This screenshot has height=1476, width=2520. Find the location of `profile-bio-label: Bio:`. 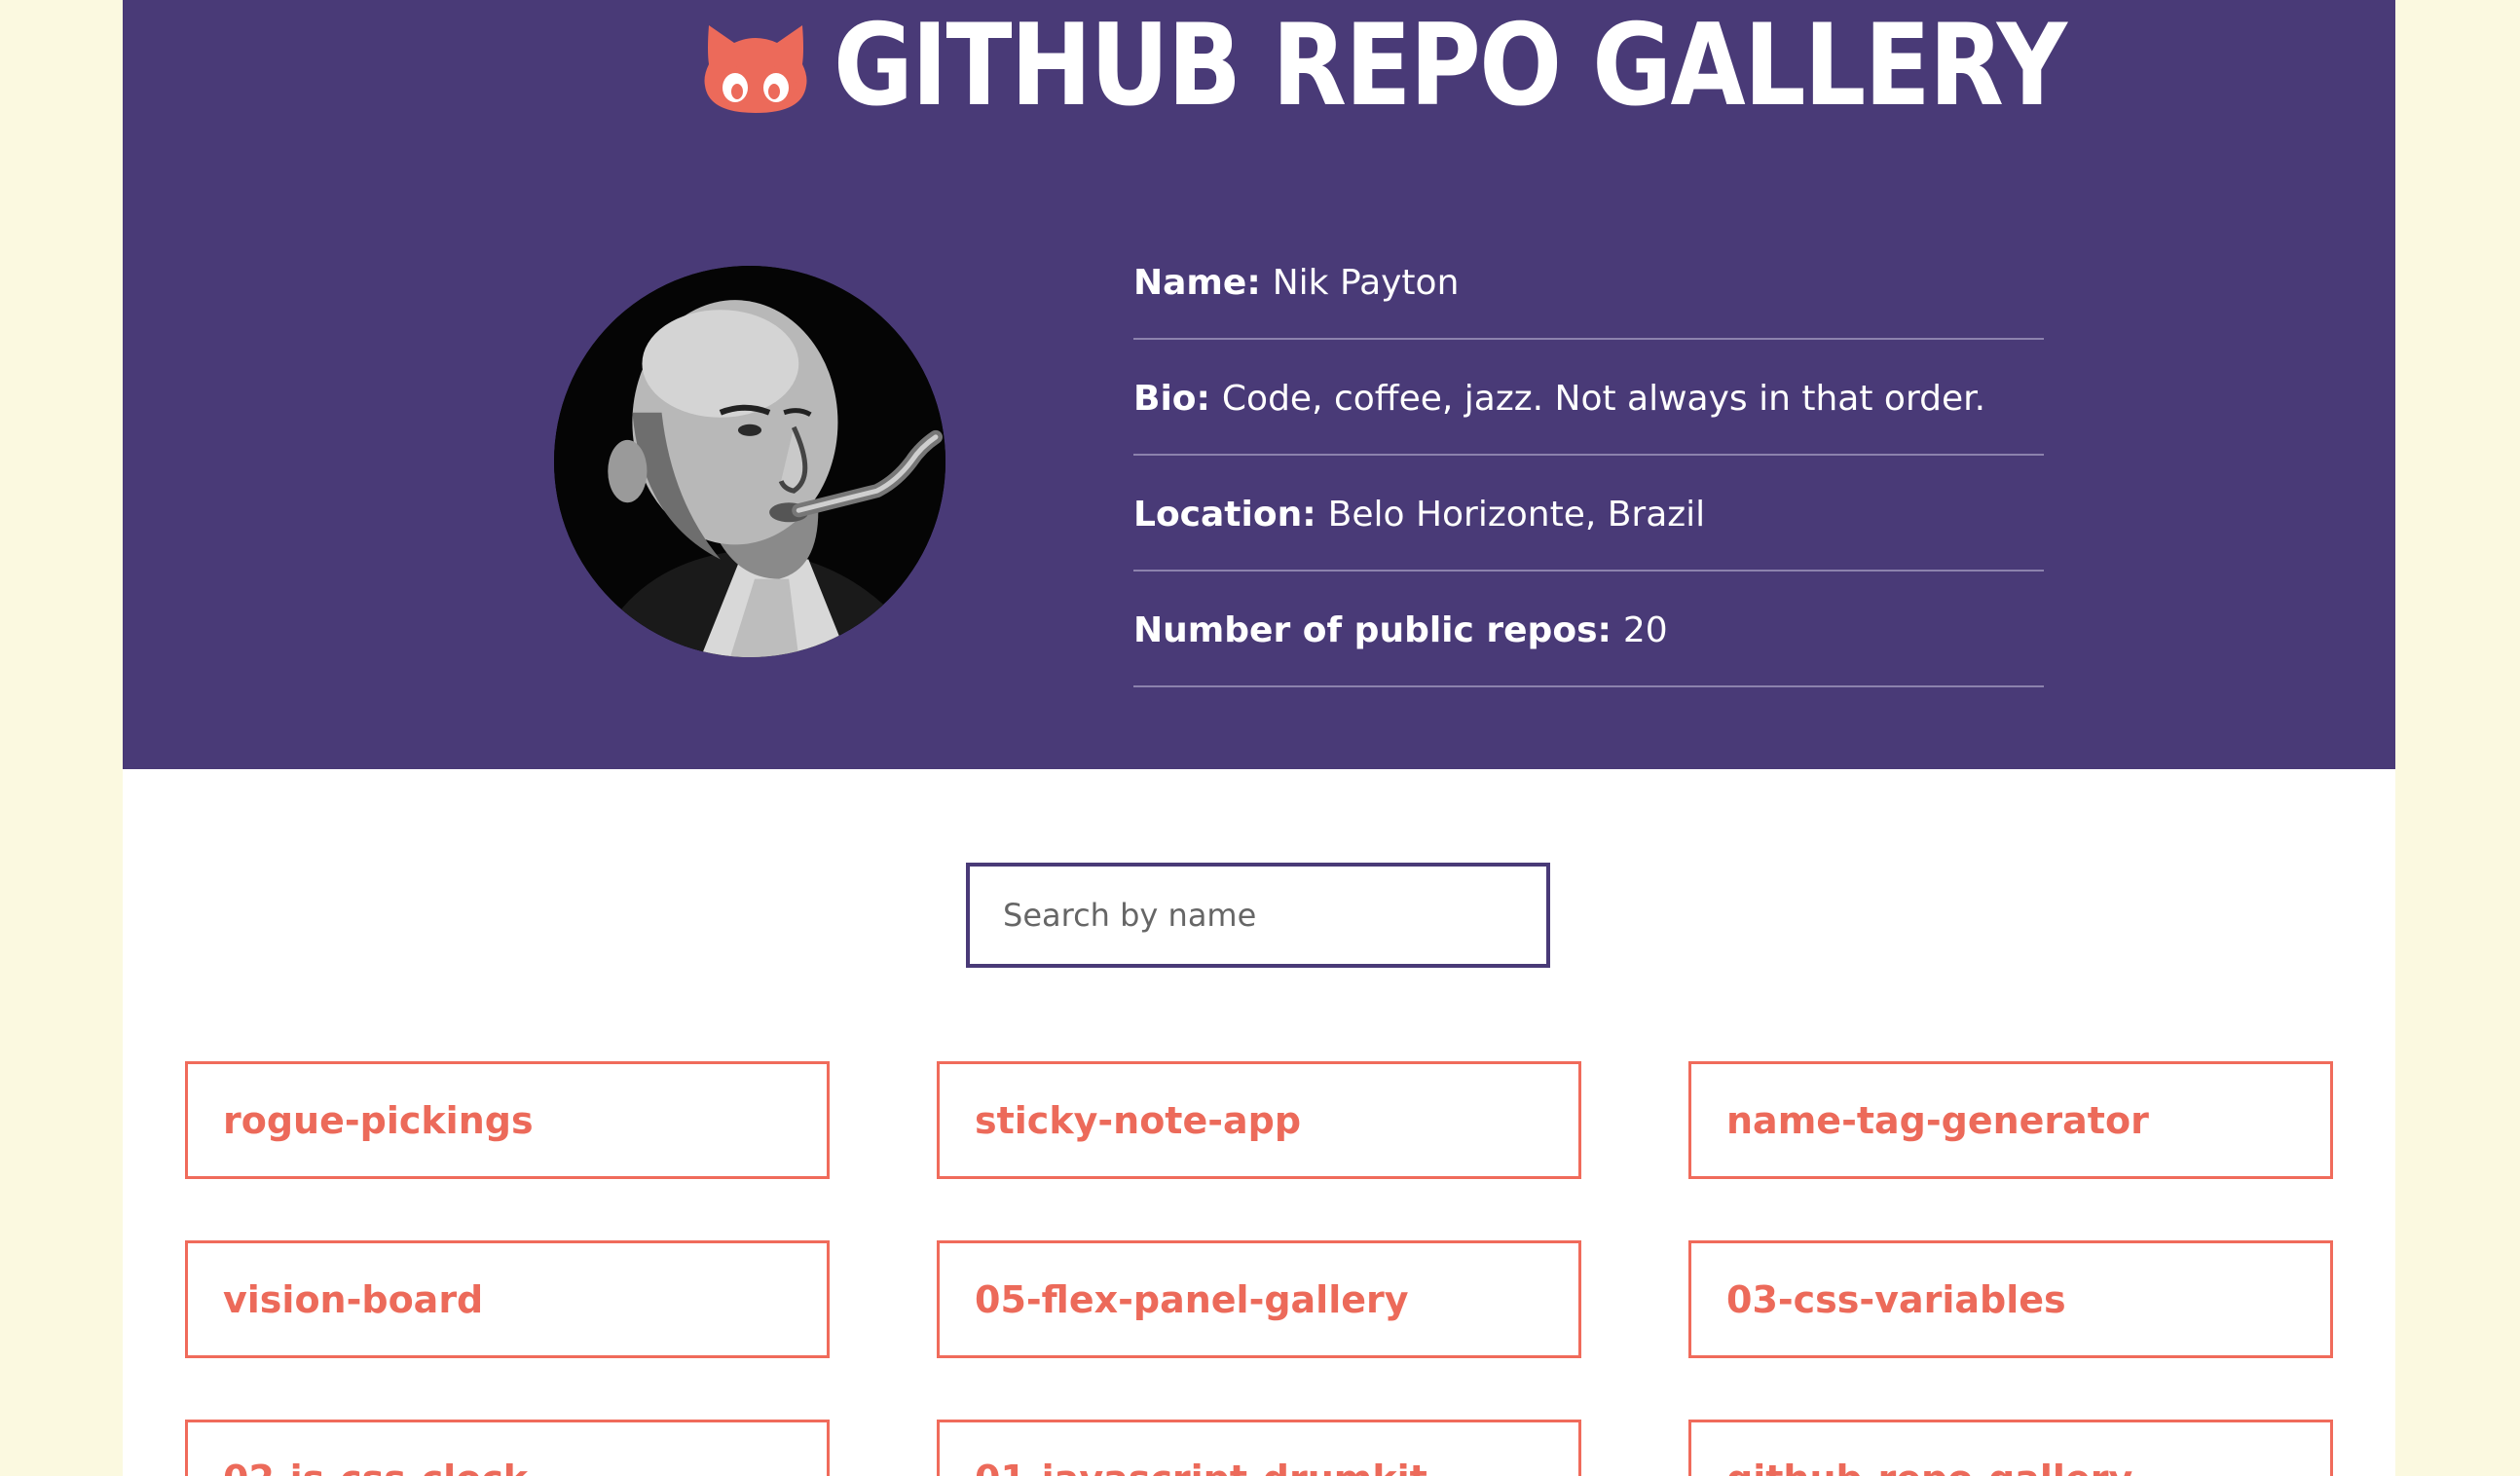

profile-bio-label: Bio: is located at coordinates (1171, 399).